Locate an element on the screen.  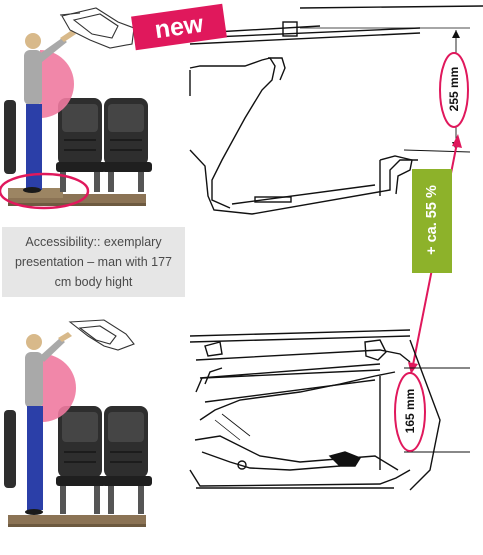
increase-label: + ca. 55 % is located at coordinates (432, 220).